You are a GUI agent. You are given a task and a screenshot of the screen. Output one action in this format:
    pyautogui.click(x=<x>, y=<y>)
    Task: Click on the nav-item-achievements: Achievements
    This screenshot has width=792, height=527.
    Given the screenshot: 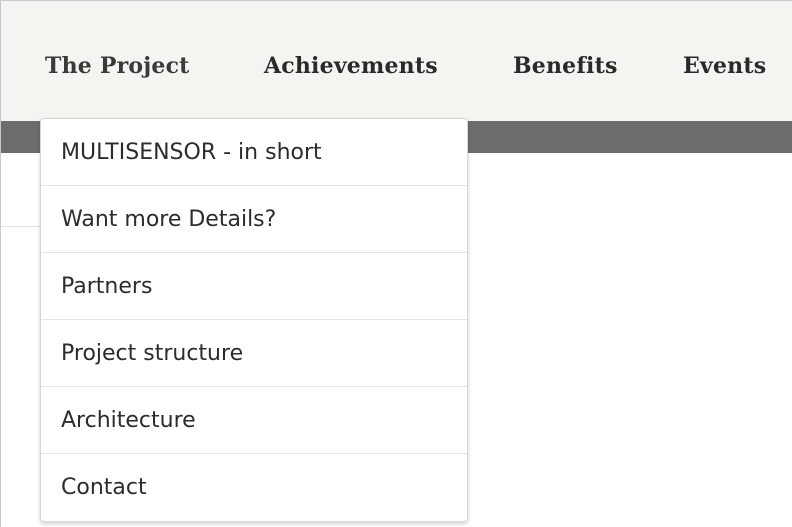 What is the action you would take?
    pyautogui.click(x=351, y=66)
    